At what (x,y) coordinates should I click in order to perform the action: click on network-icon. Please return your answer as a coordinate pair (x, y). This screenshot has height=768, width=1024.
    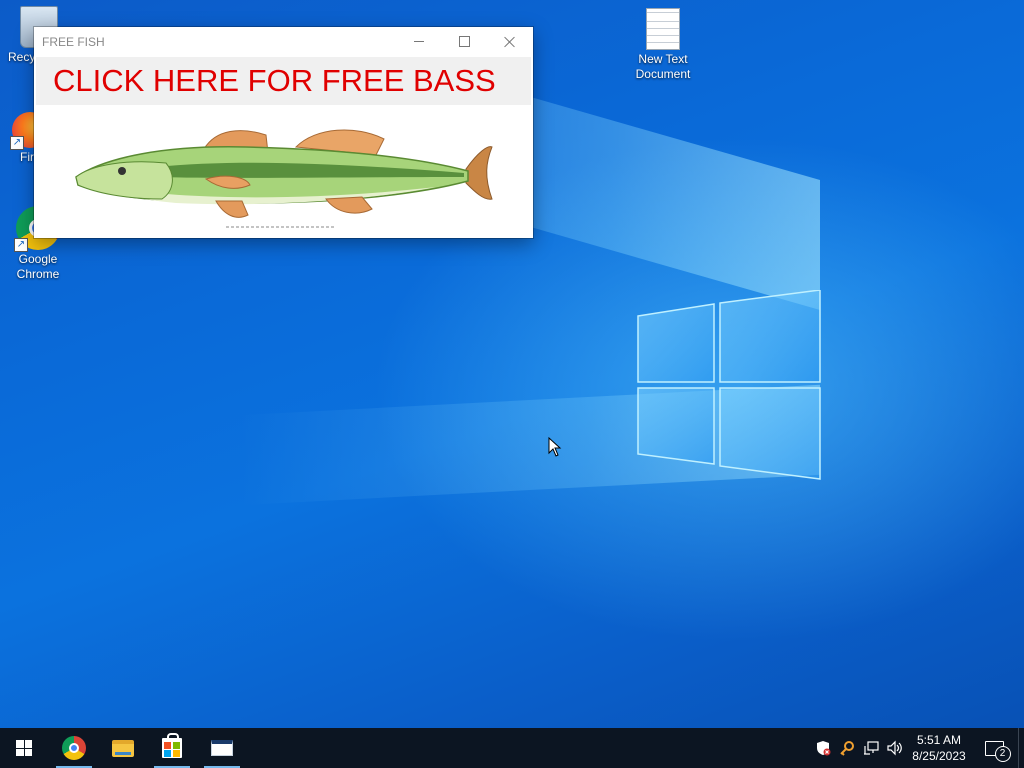
    Looking at the image, I should click on (871, 748).